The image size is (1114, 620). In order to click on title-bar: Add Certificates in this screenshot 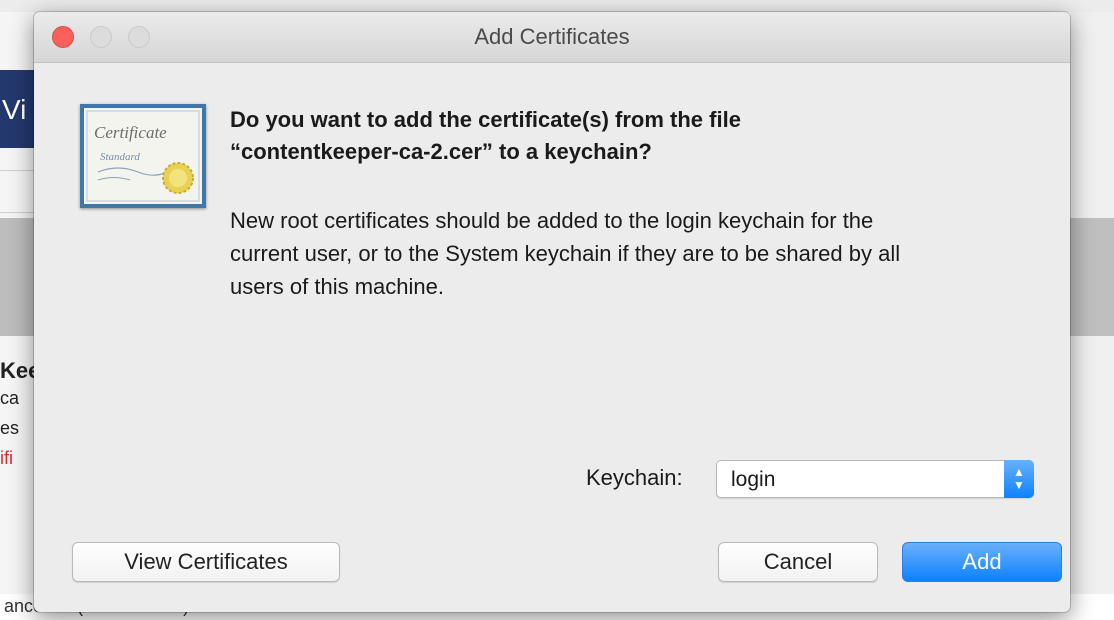, I will do `click(552, 37)`.